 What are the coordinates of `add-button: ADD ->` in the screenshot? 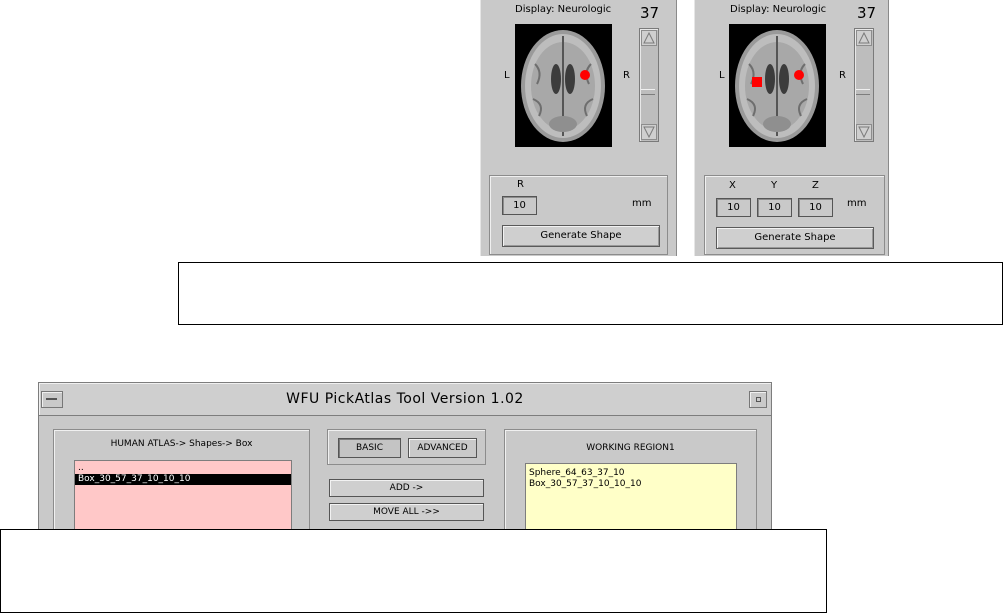 It's located at (406, 488).